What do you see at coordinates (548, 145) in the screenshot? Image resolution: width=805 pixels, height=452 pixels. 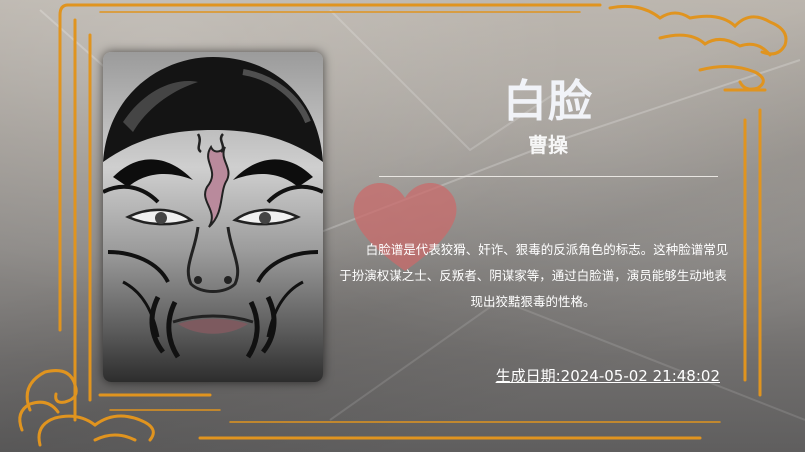 I see `character-name: 曹操` at bounding box center [548, 145].